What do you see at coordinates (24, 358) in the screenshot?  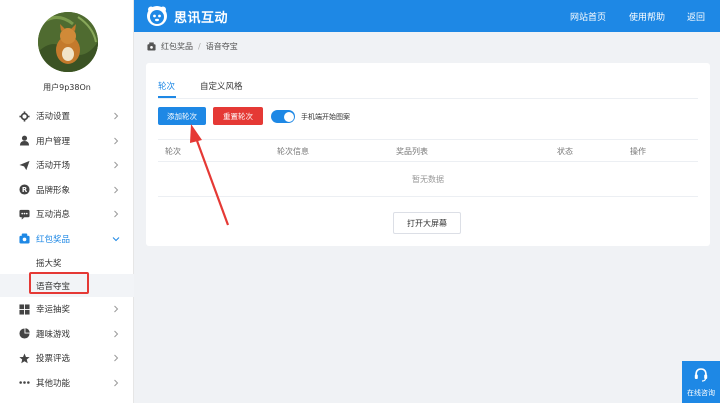 I see `star-icon` at bounding box center [24, 358].